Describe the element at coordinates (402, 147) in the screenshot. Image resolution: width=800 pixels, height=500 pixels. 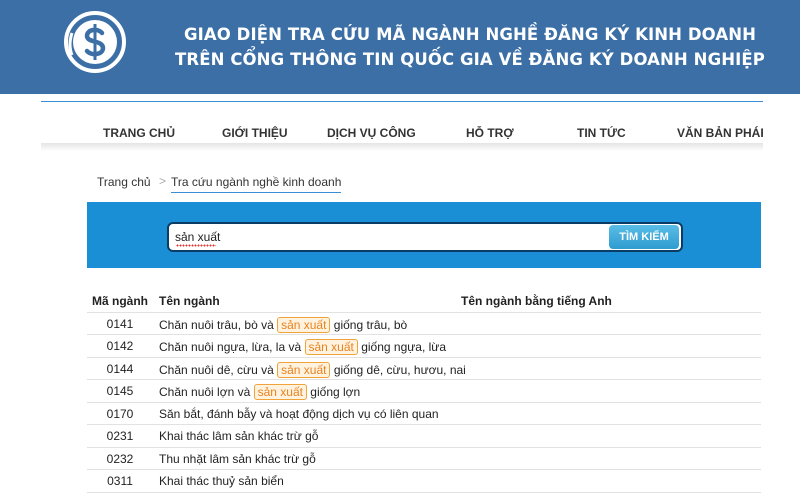
I see `nav-divider` at that location.